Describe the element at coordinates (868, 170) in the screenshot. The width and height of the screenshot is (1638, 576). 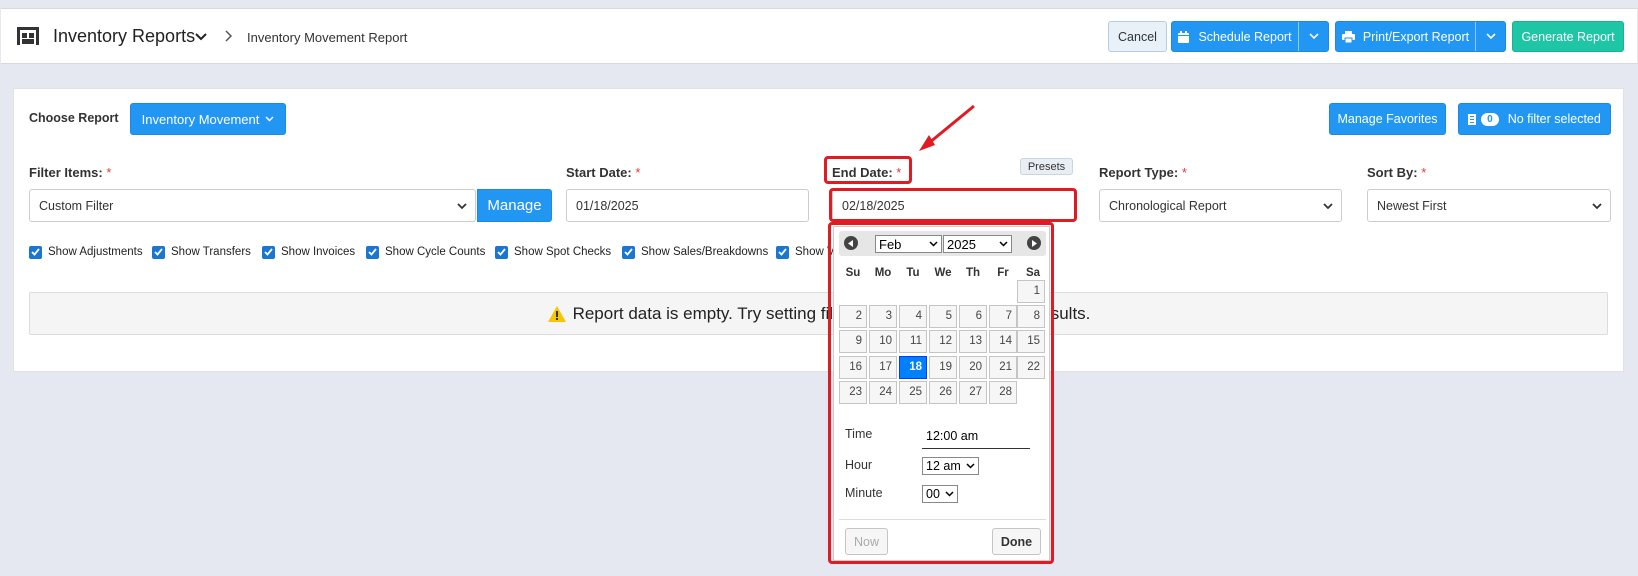
I see `highlight-end-date-label` at that location.